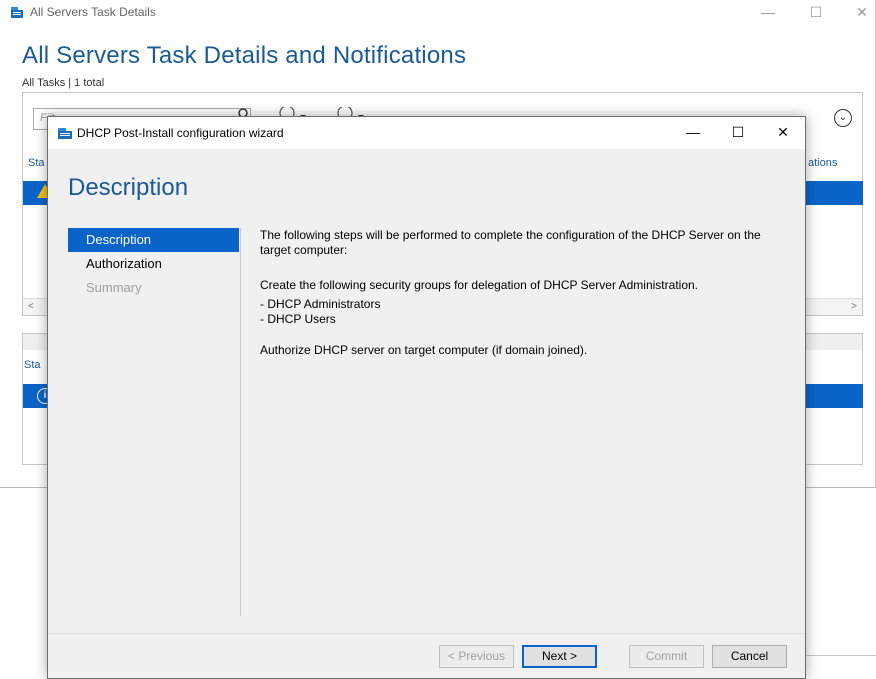 The image size is (876, 679). I want to click on scroll-right-icon: >, so click(854, 306).